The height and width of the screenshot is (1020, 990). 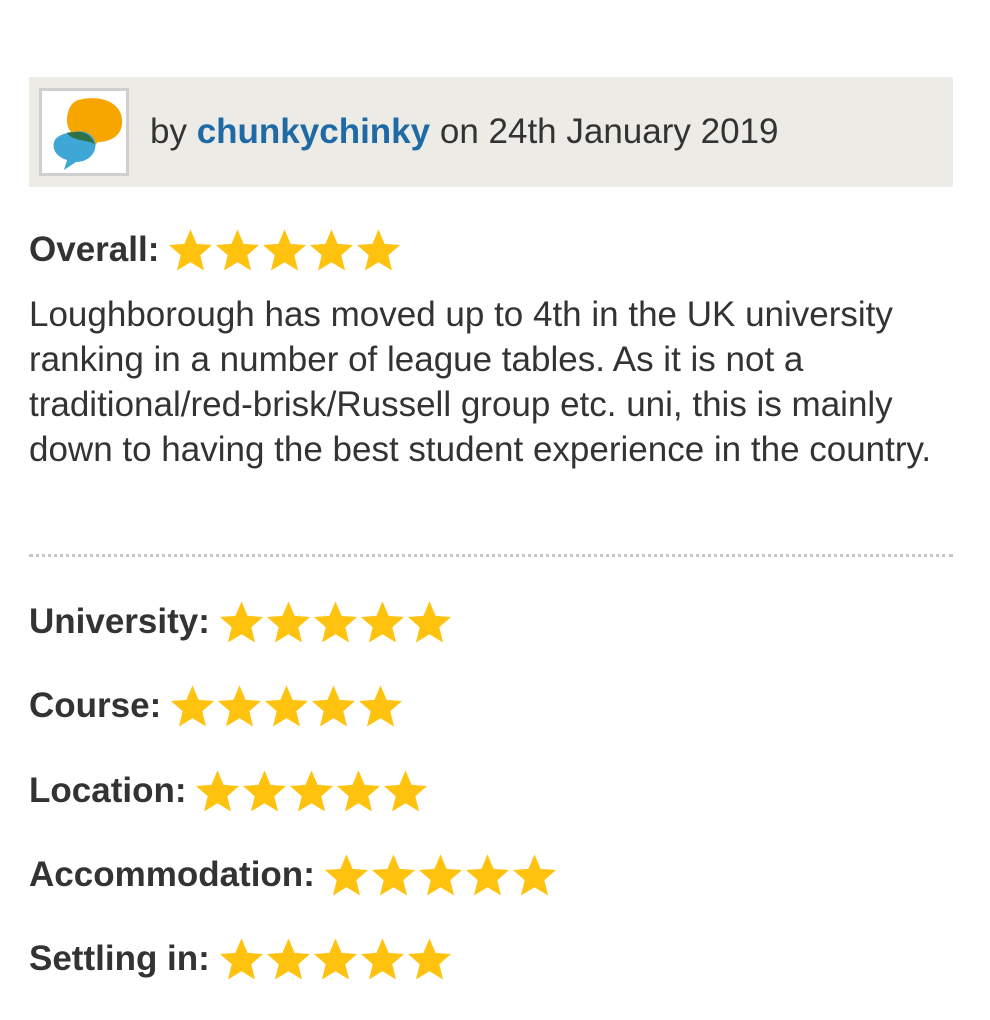 What do you see at coordinates (168, 131) in the screenshot?
I see `by-prefix: by` at bounding box center [168, 131].